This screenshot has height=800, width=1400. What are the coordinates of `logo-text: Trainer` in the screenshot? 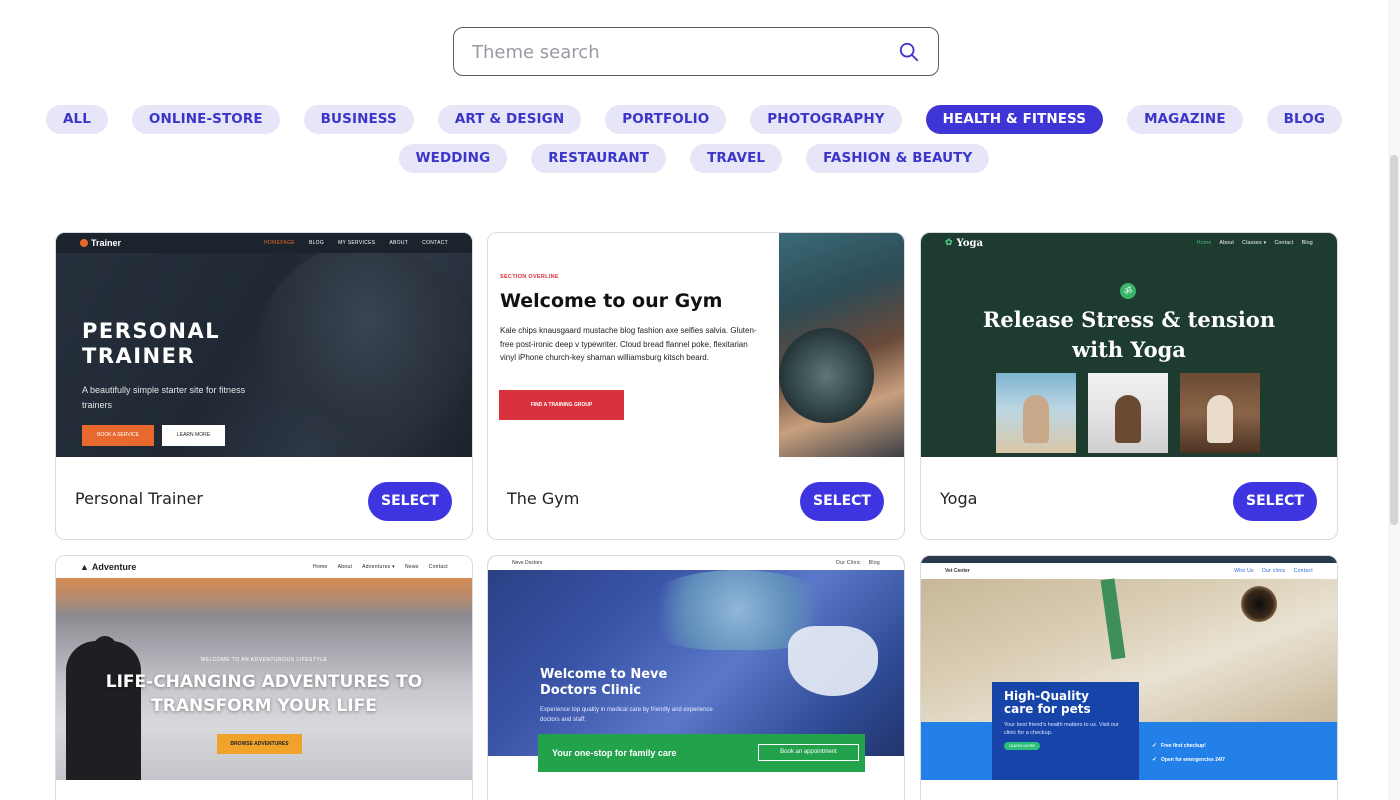 It's located at (106, 243).